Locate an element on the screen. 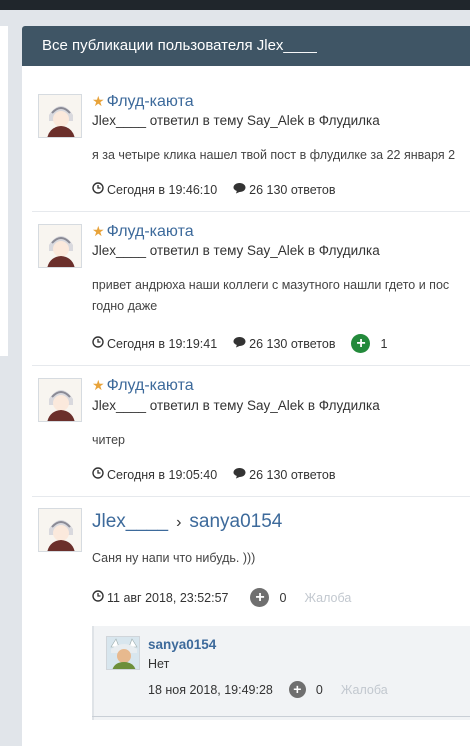  status-meta: 11 авг 2018, 23:52:57 + 0 Жалоба is located at coordinates (221, 597).